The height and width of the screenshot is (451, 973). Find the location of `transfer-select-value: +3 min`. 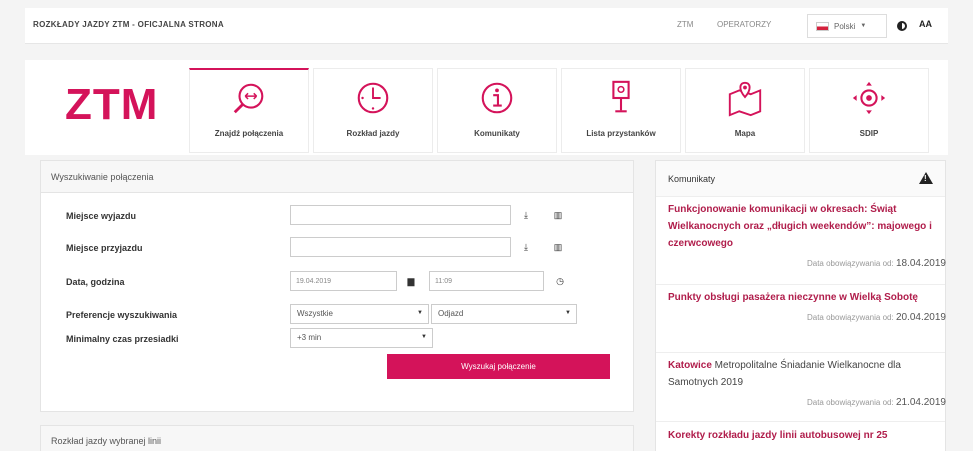

transfer-select-value: +3 min is located at coordinates (309, 337).